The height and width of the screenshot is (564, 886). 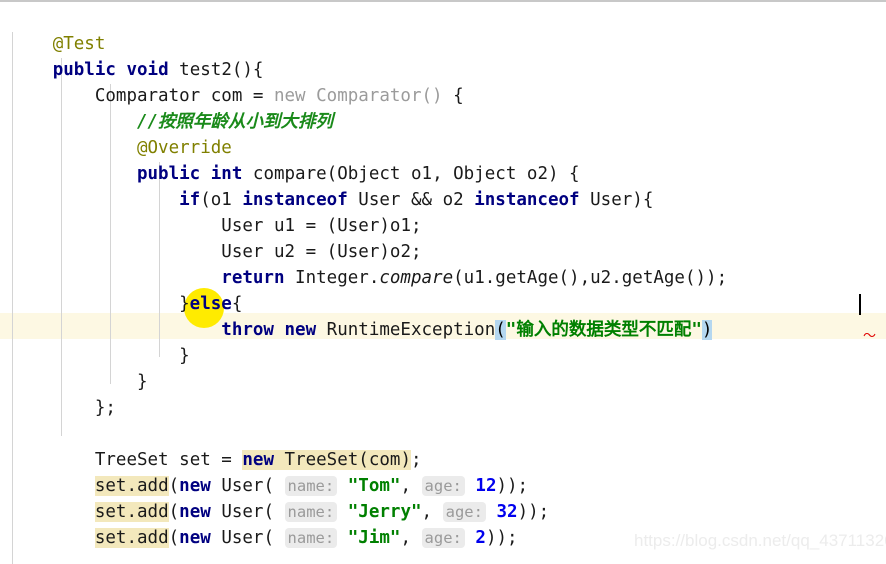 What do you see at coordinates (480, 538) in the screenshot?
I see `number-literal-2: 2` at bounding box center [480, 538].